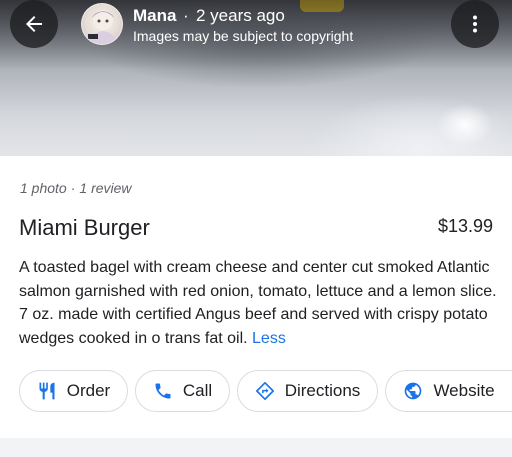  What do you see at coordinates (43, 188) in the screenshot?
I see `photo-count: 1 photo` at bounding box center [43, 188].